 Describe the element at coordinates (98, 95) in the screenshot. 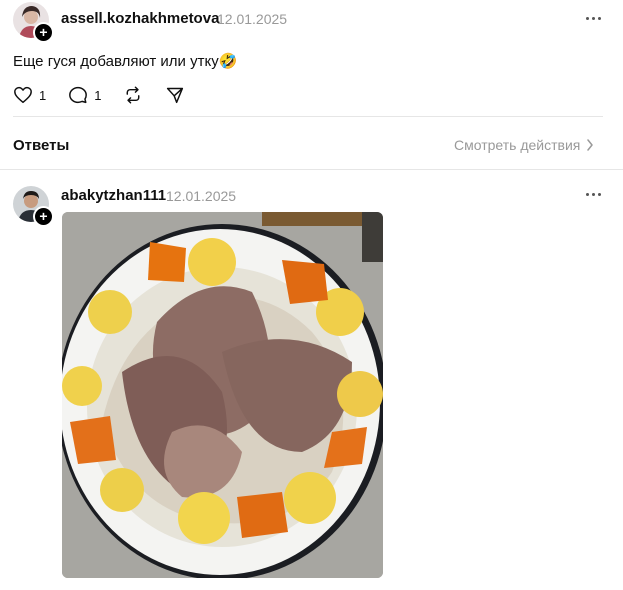

I see `comment-count: 1` at that location.